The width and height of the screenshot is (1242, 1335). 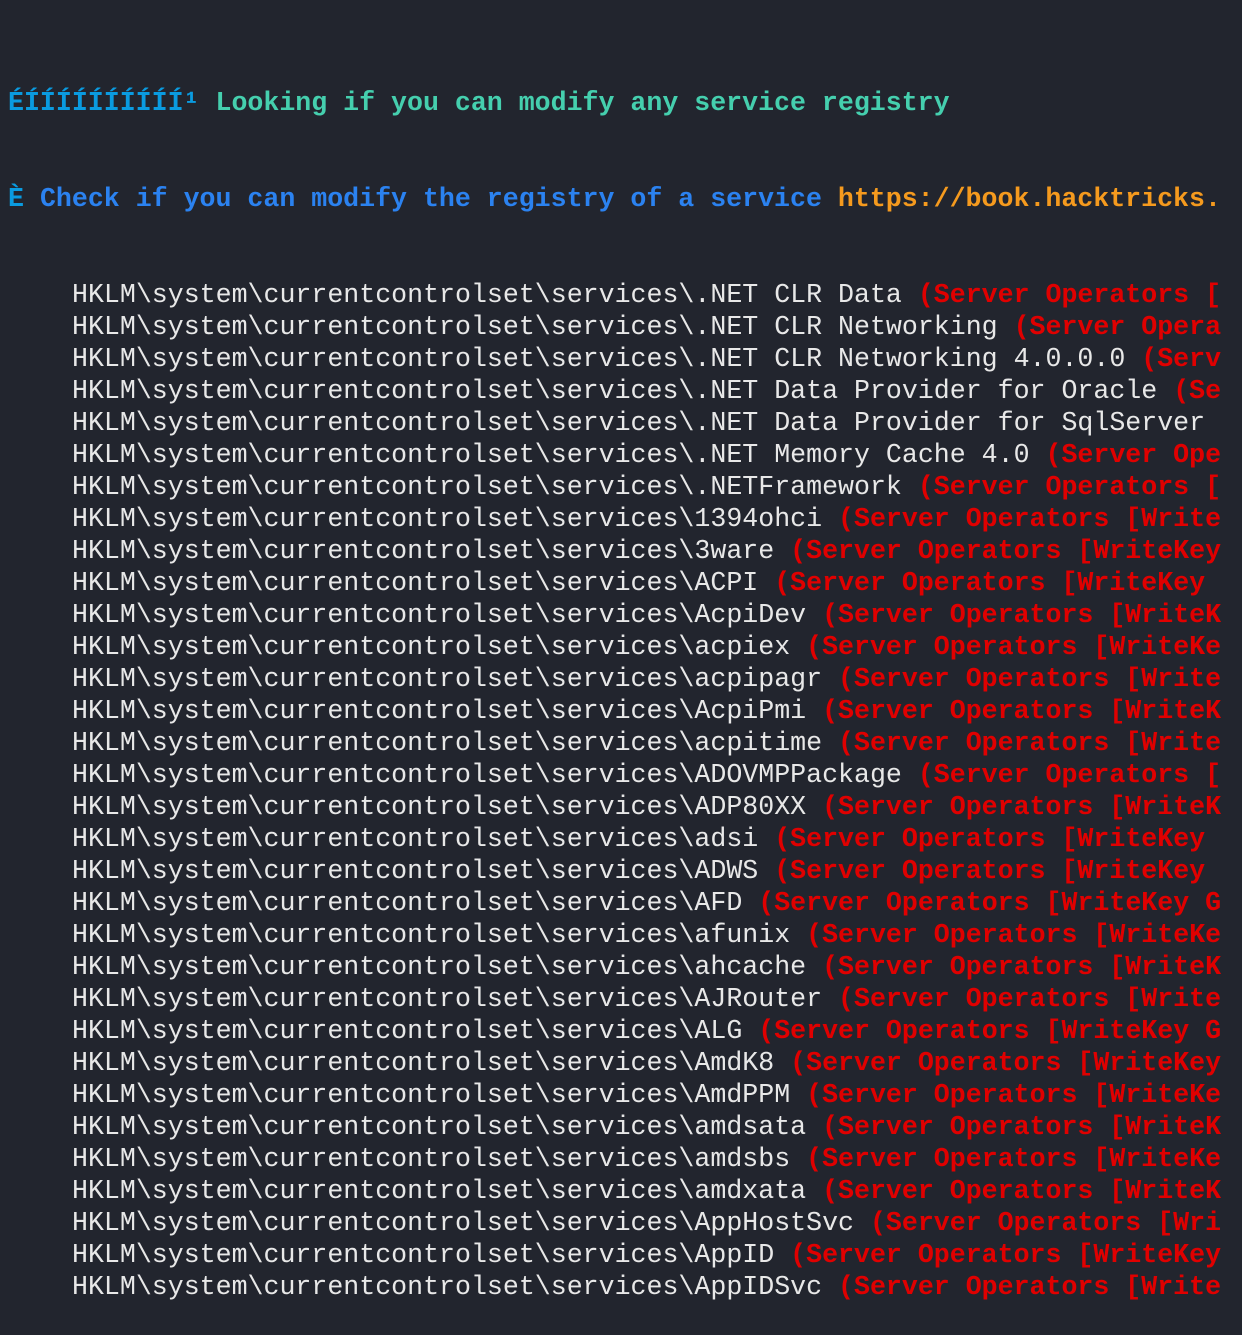 What do you see at coordinates (1117, 327) in the screenshot?
I see `permission-info: (Server Opera` at bounding box center [1117, 327].